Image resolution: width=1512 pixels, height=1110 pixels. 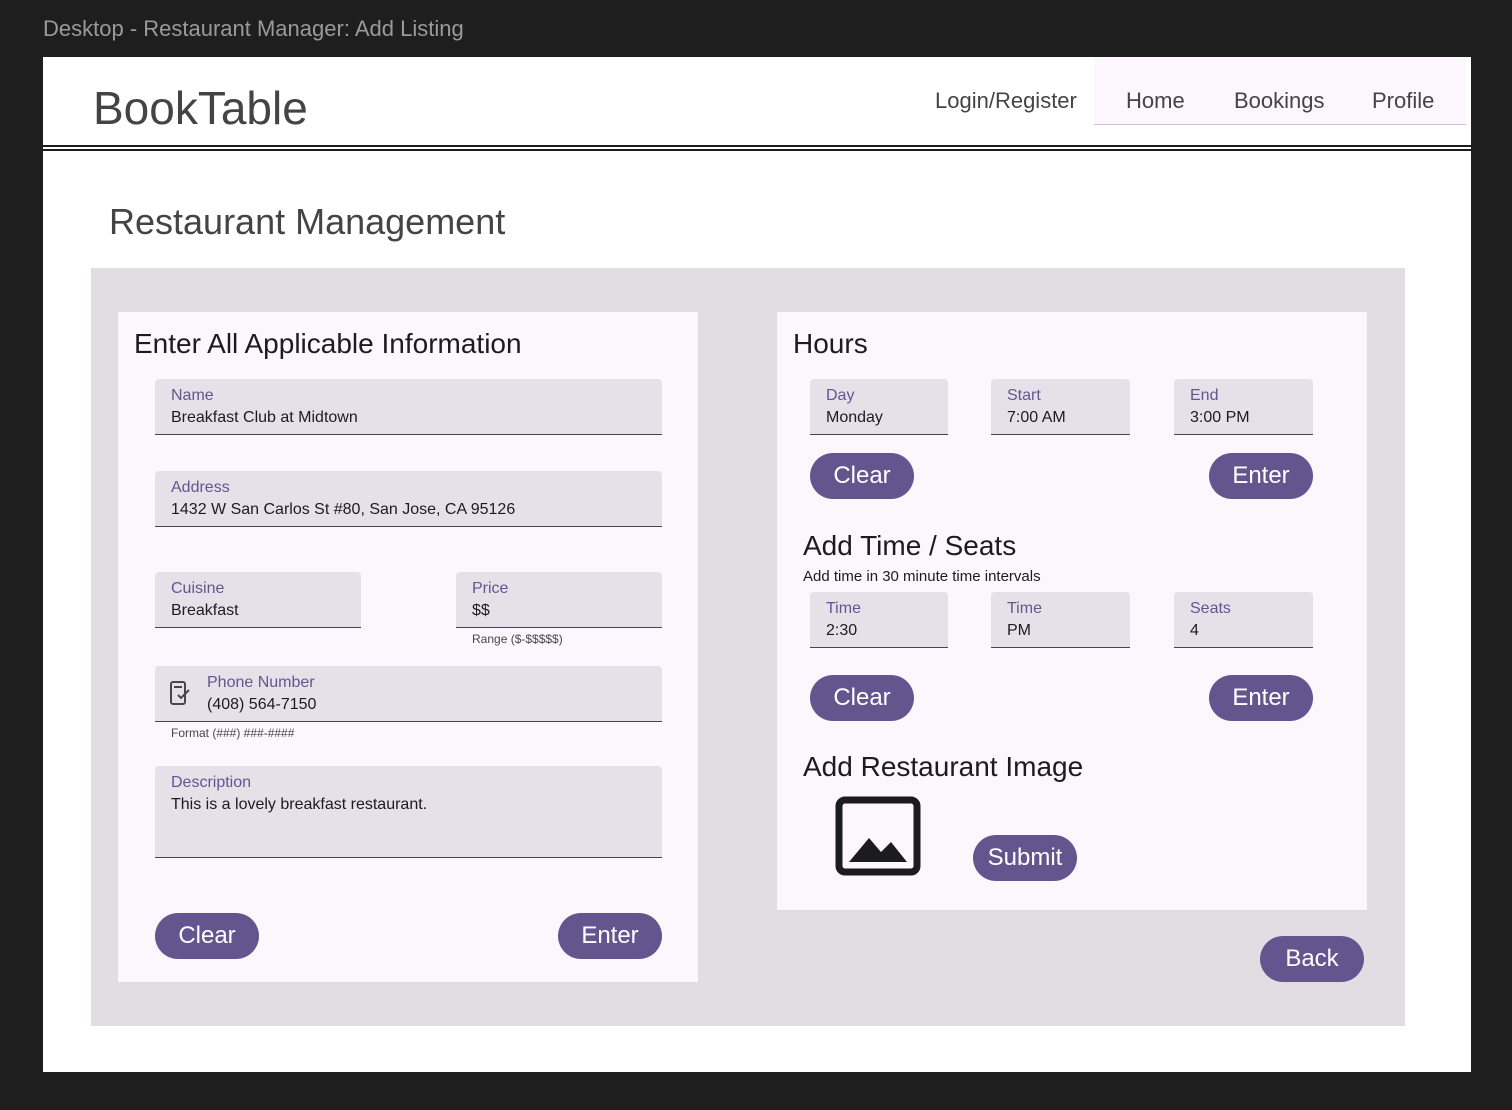 I want to click on price-field: Price $$, so click(x=559, y=600).